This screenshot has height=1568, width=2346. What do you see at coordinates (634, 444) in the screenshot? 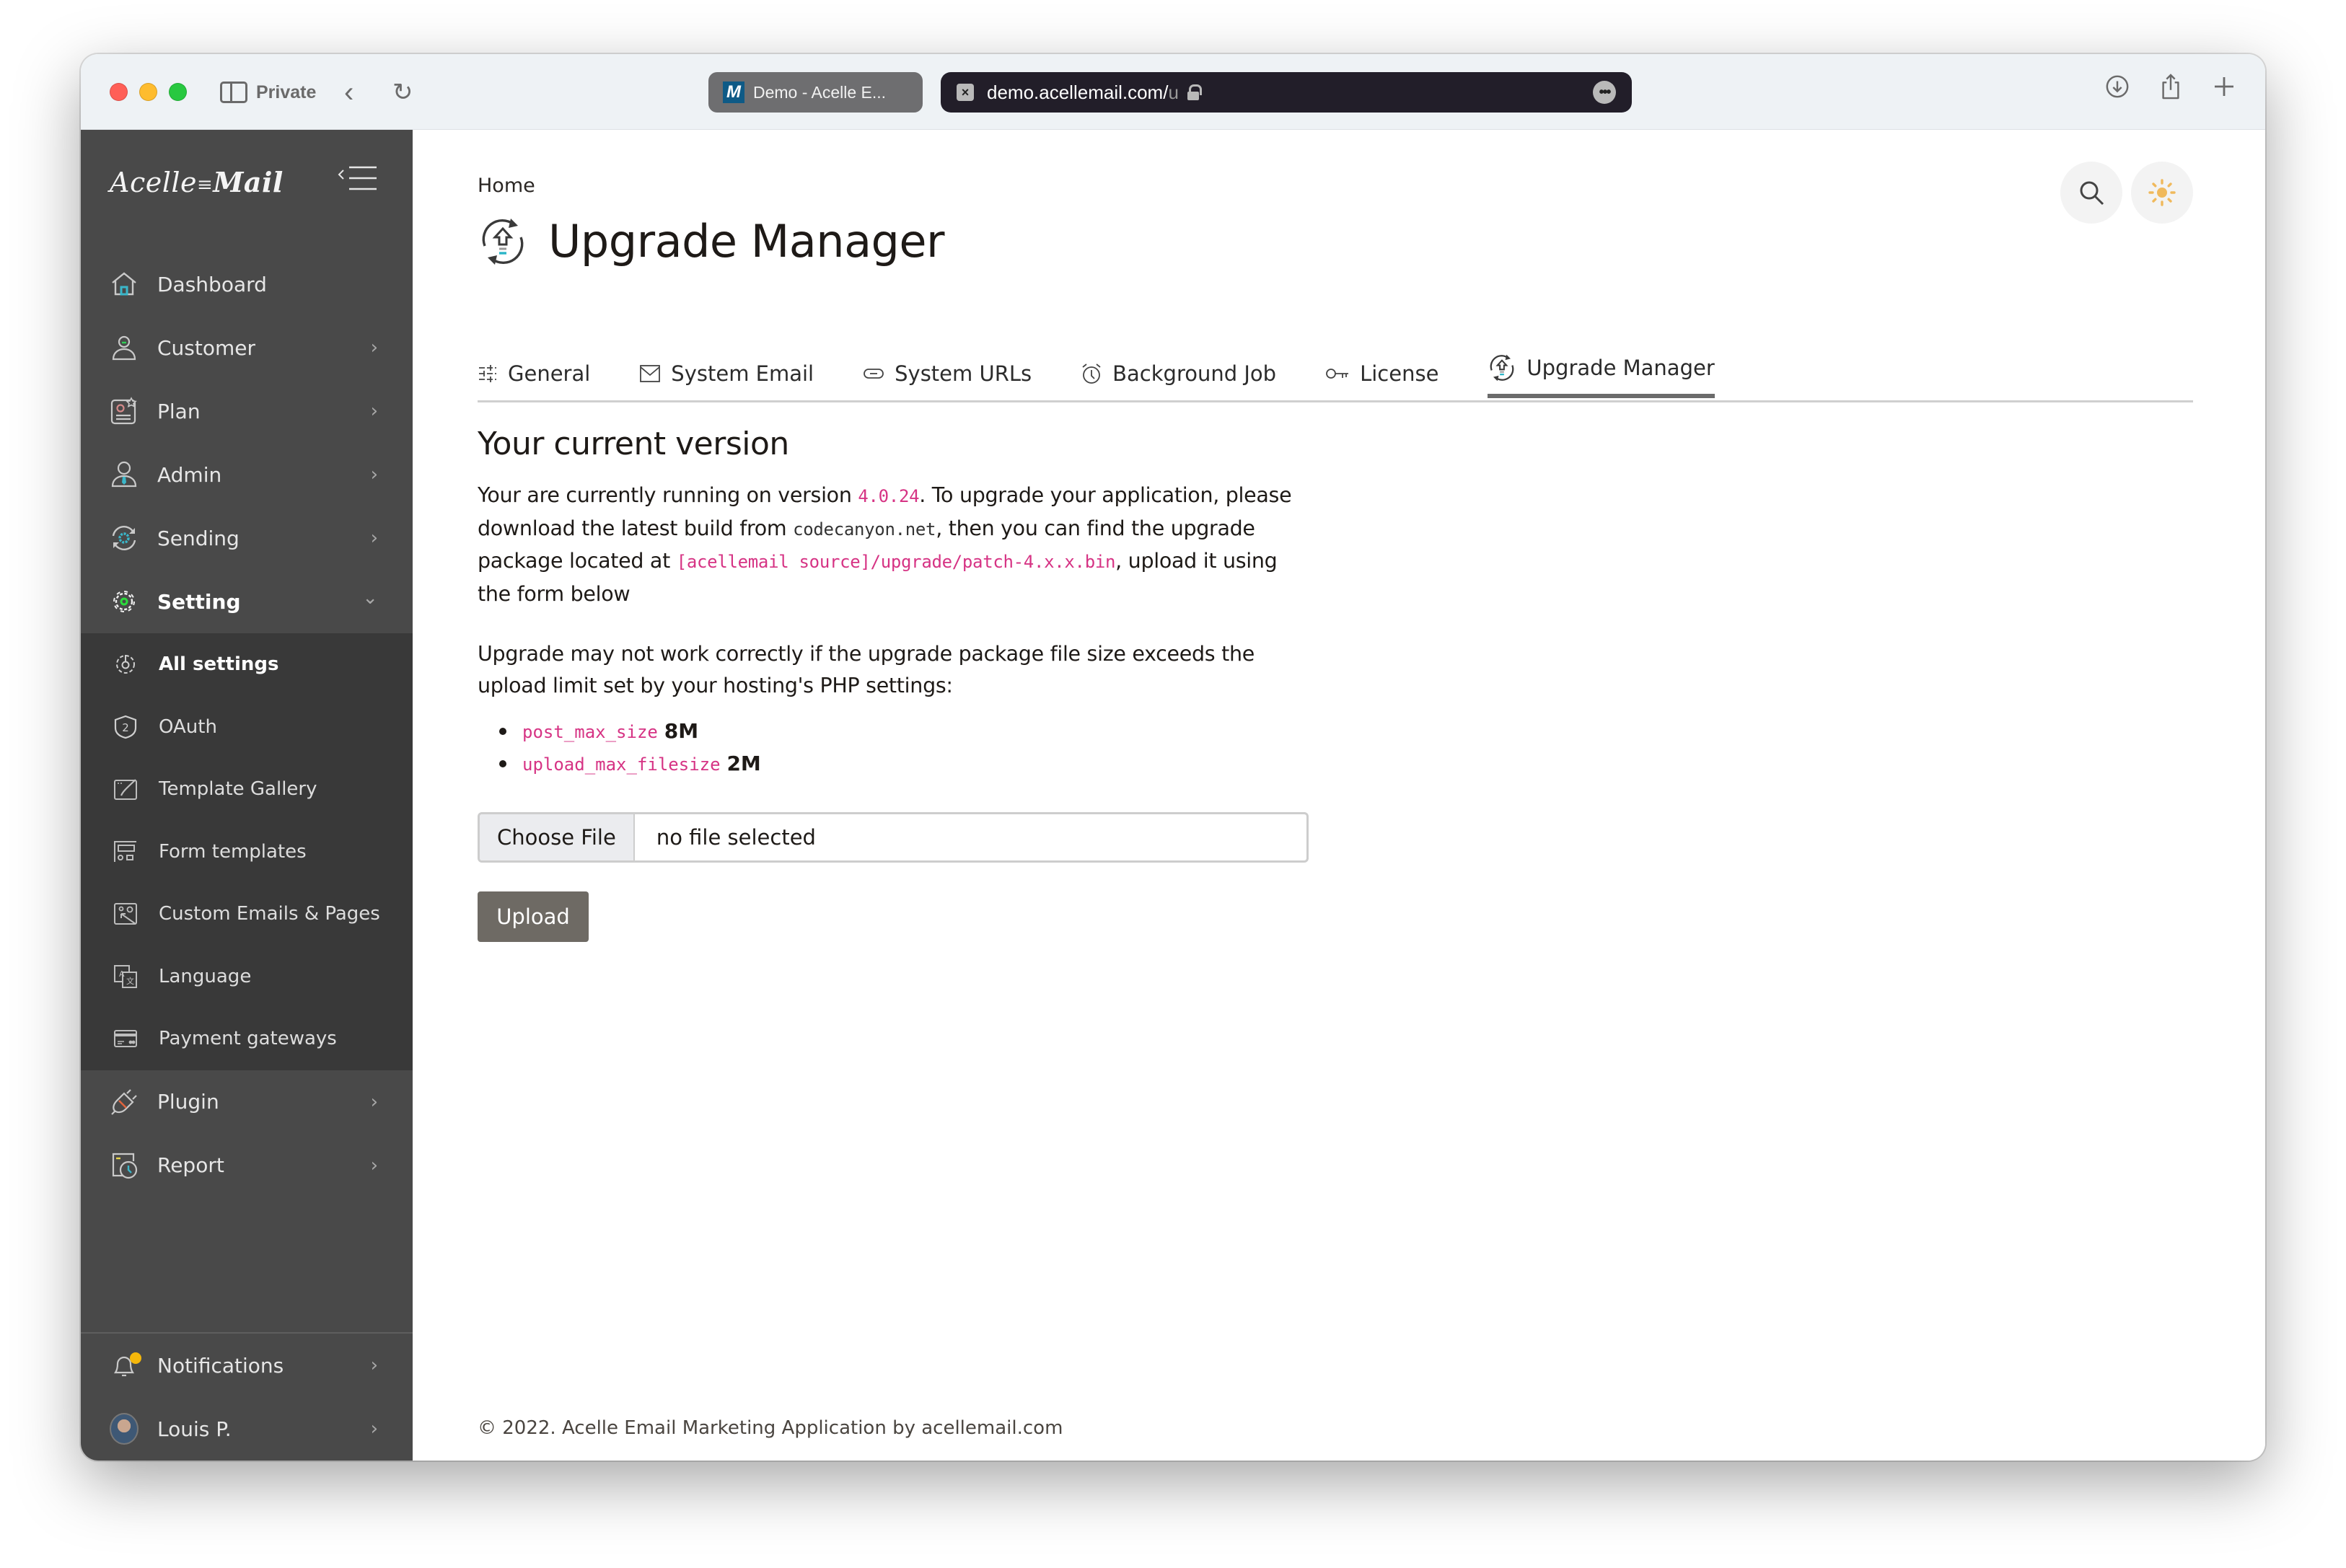
I see `section-title: Your current version` at bounding box center [634, 444].